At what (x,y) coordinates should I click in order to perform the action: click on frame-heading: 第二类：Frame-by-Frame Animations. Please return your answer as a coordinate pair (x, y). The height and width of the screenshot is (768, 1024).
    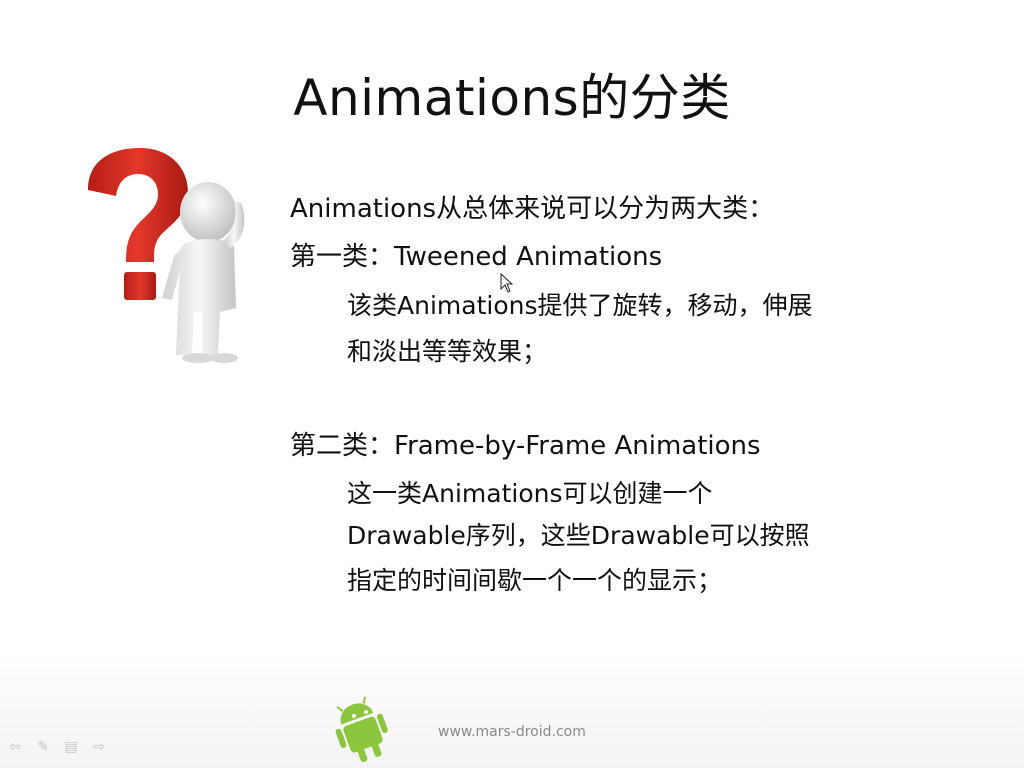
    Looking at the image, I should click on (525, 446).